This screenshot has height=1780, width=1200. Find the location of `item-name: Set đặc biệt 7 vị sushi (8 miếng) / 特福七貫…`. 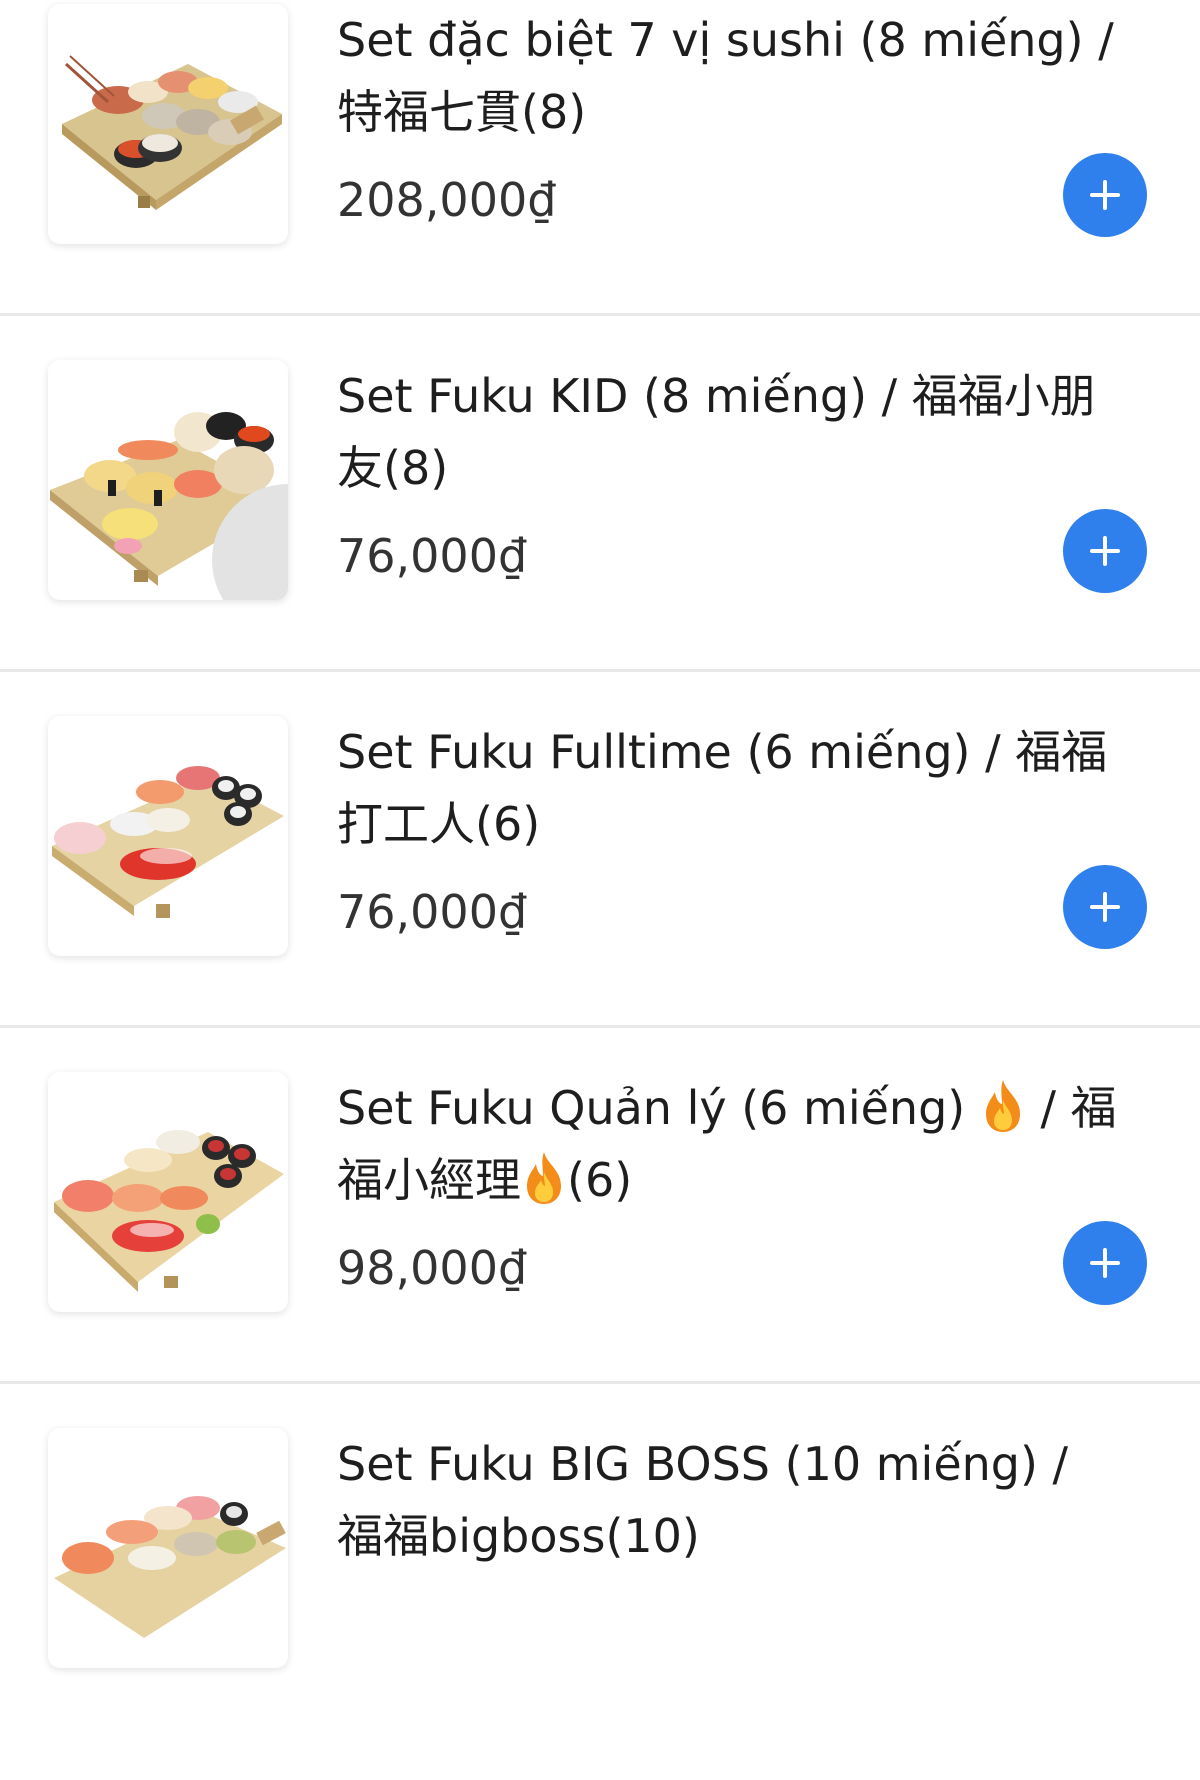

item-name: Set đặc biệt 7 vị sushi (8 miếng) / 特福七貫… is located at coordinates (725, 76).